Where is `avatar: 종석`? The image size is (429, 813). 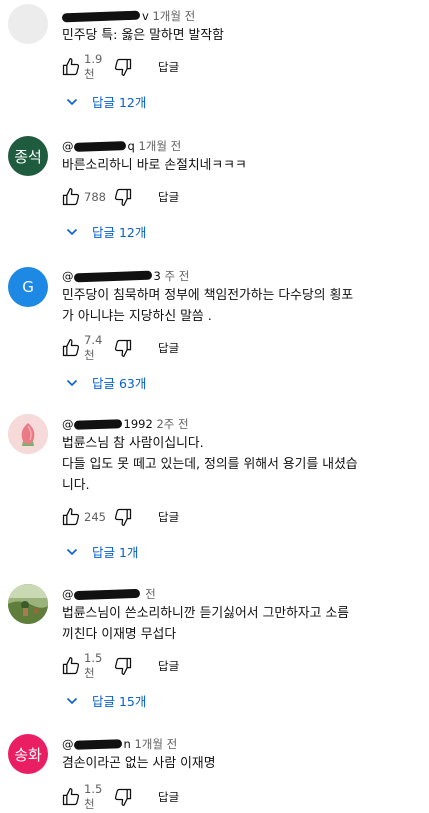
avatar: 종석 is located at coordinates (28, 156).